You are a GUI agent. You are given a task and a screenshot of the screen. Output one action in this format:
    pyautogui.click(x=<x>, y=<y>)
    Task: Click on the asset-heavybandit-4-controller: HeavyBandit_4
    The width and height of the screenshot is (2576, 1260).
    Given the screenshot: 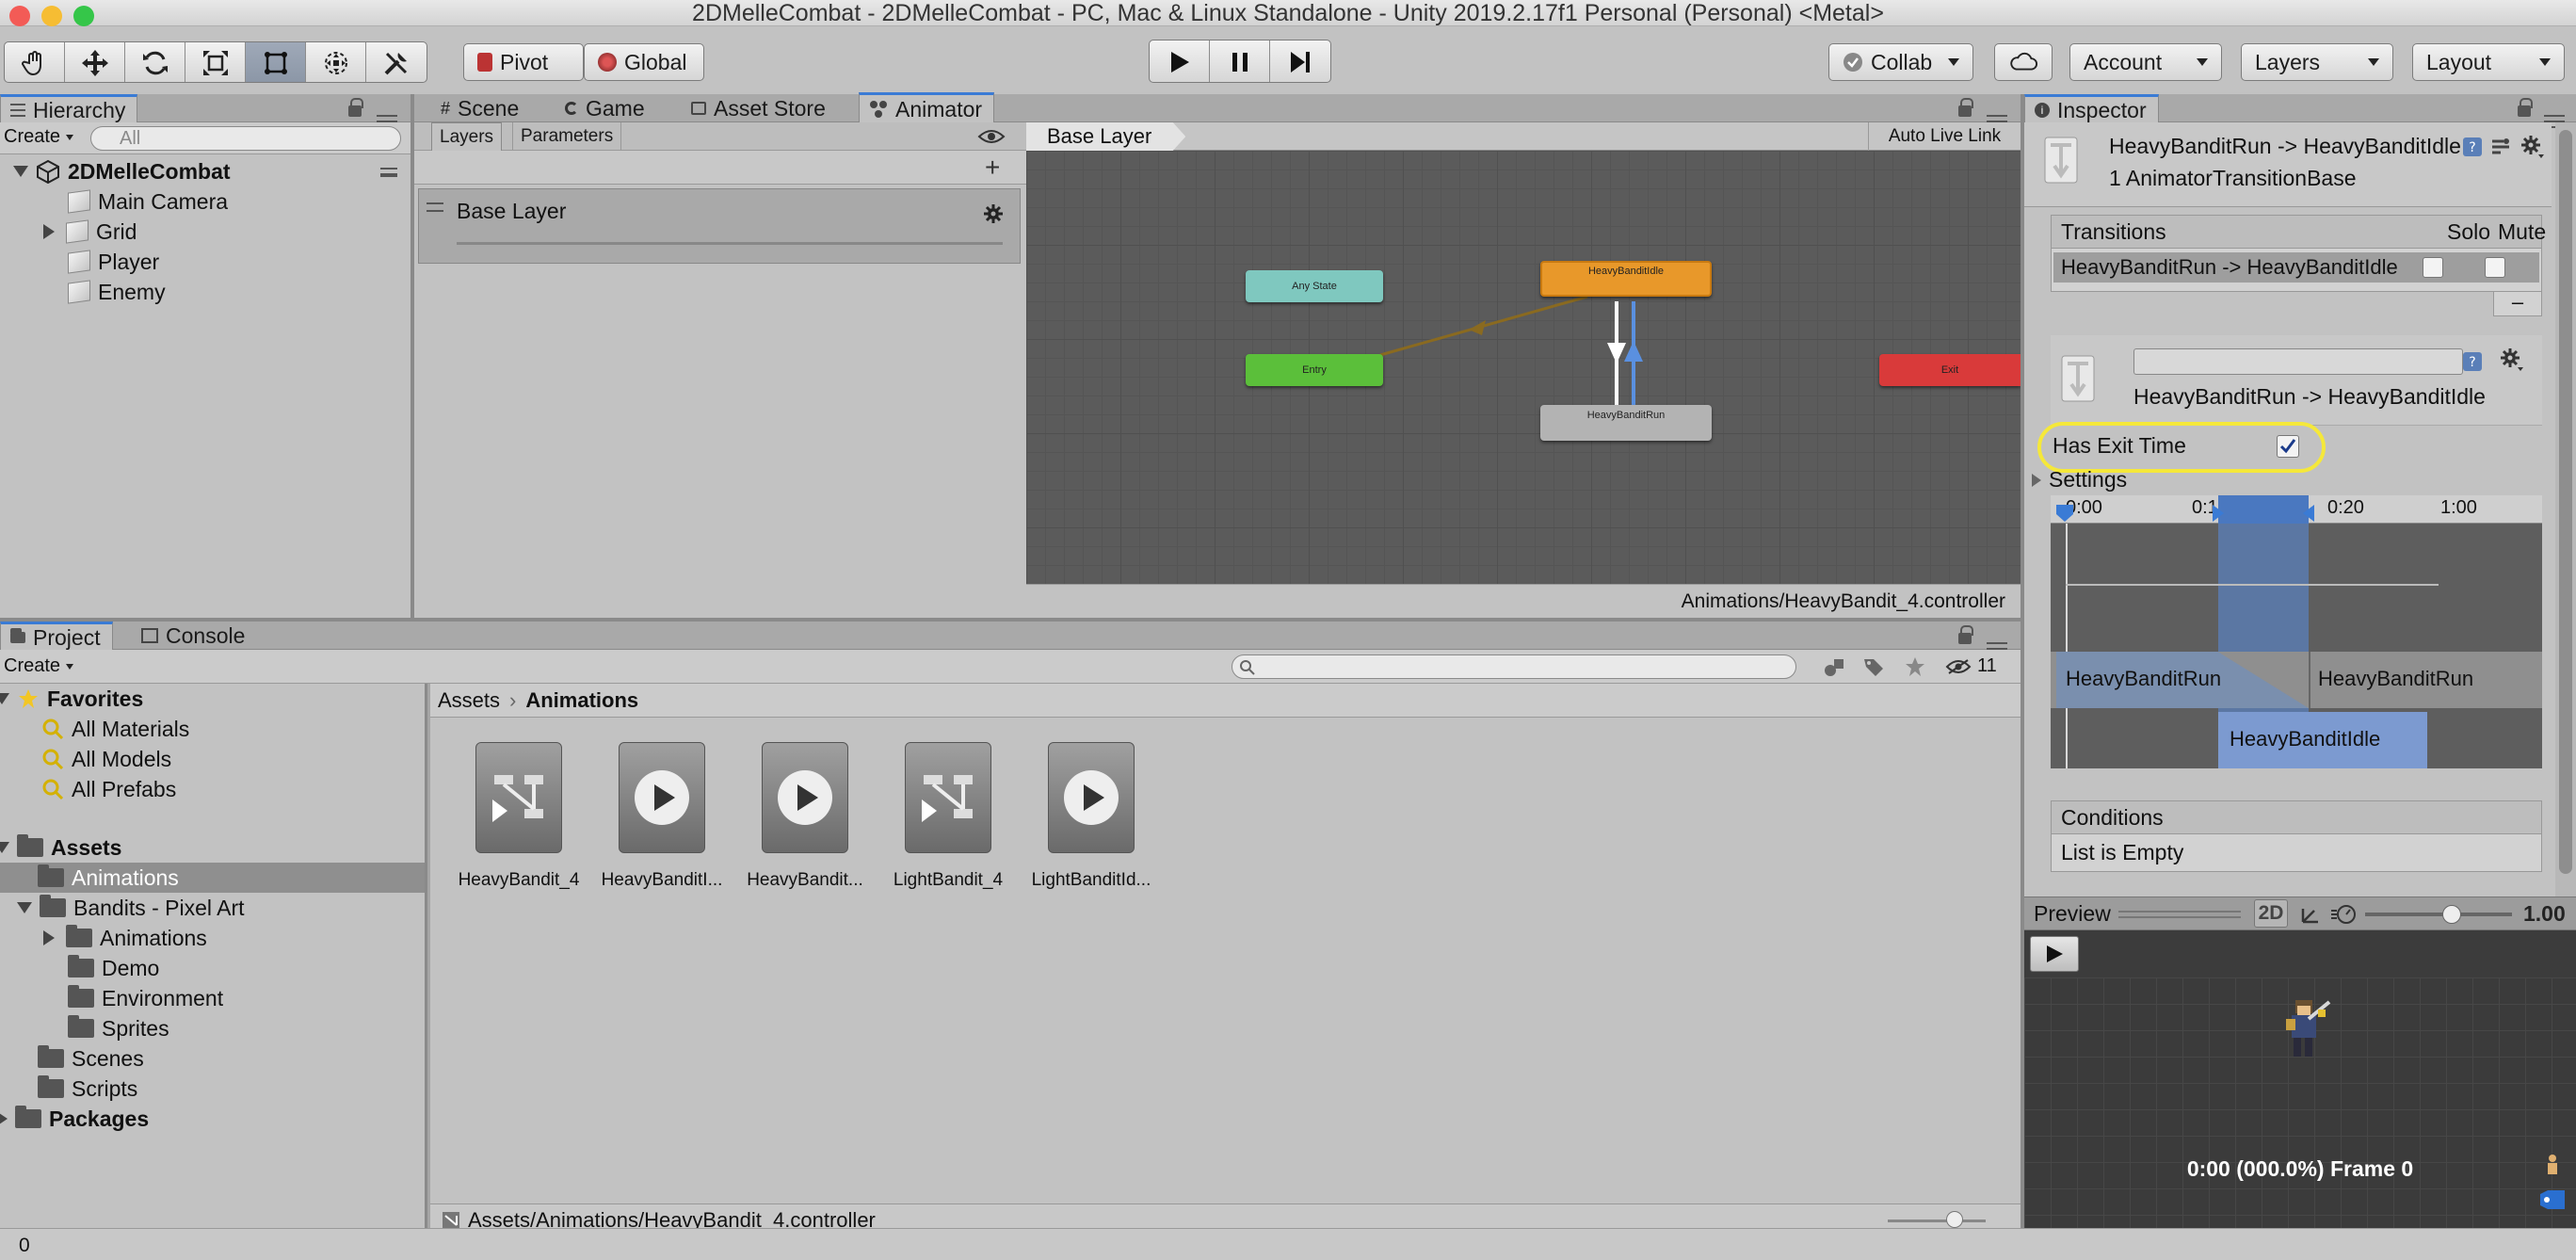 What is the action you would take?
    pyautogui.click(x=518, y=817)
    